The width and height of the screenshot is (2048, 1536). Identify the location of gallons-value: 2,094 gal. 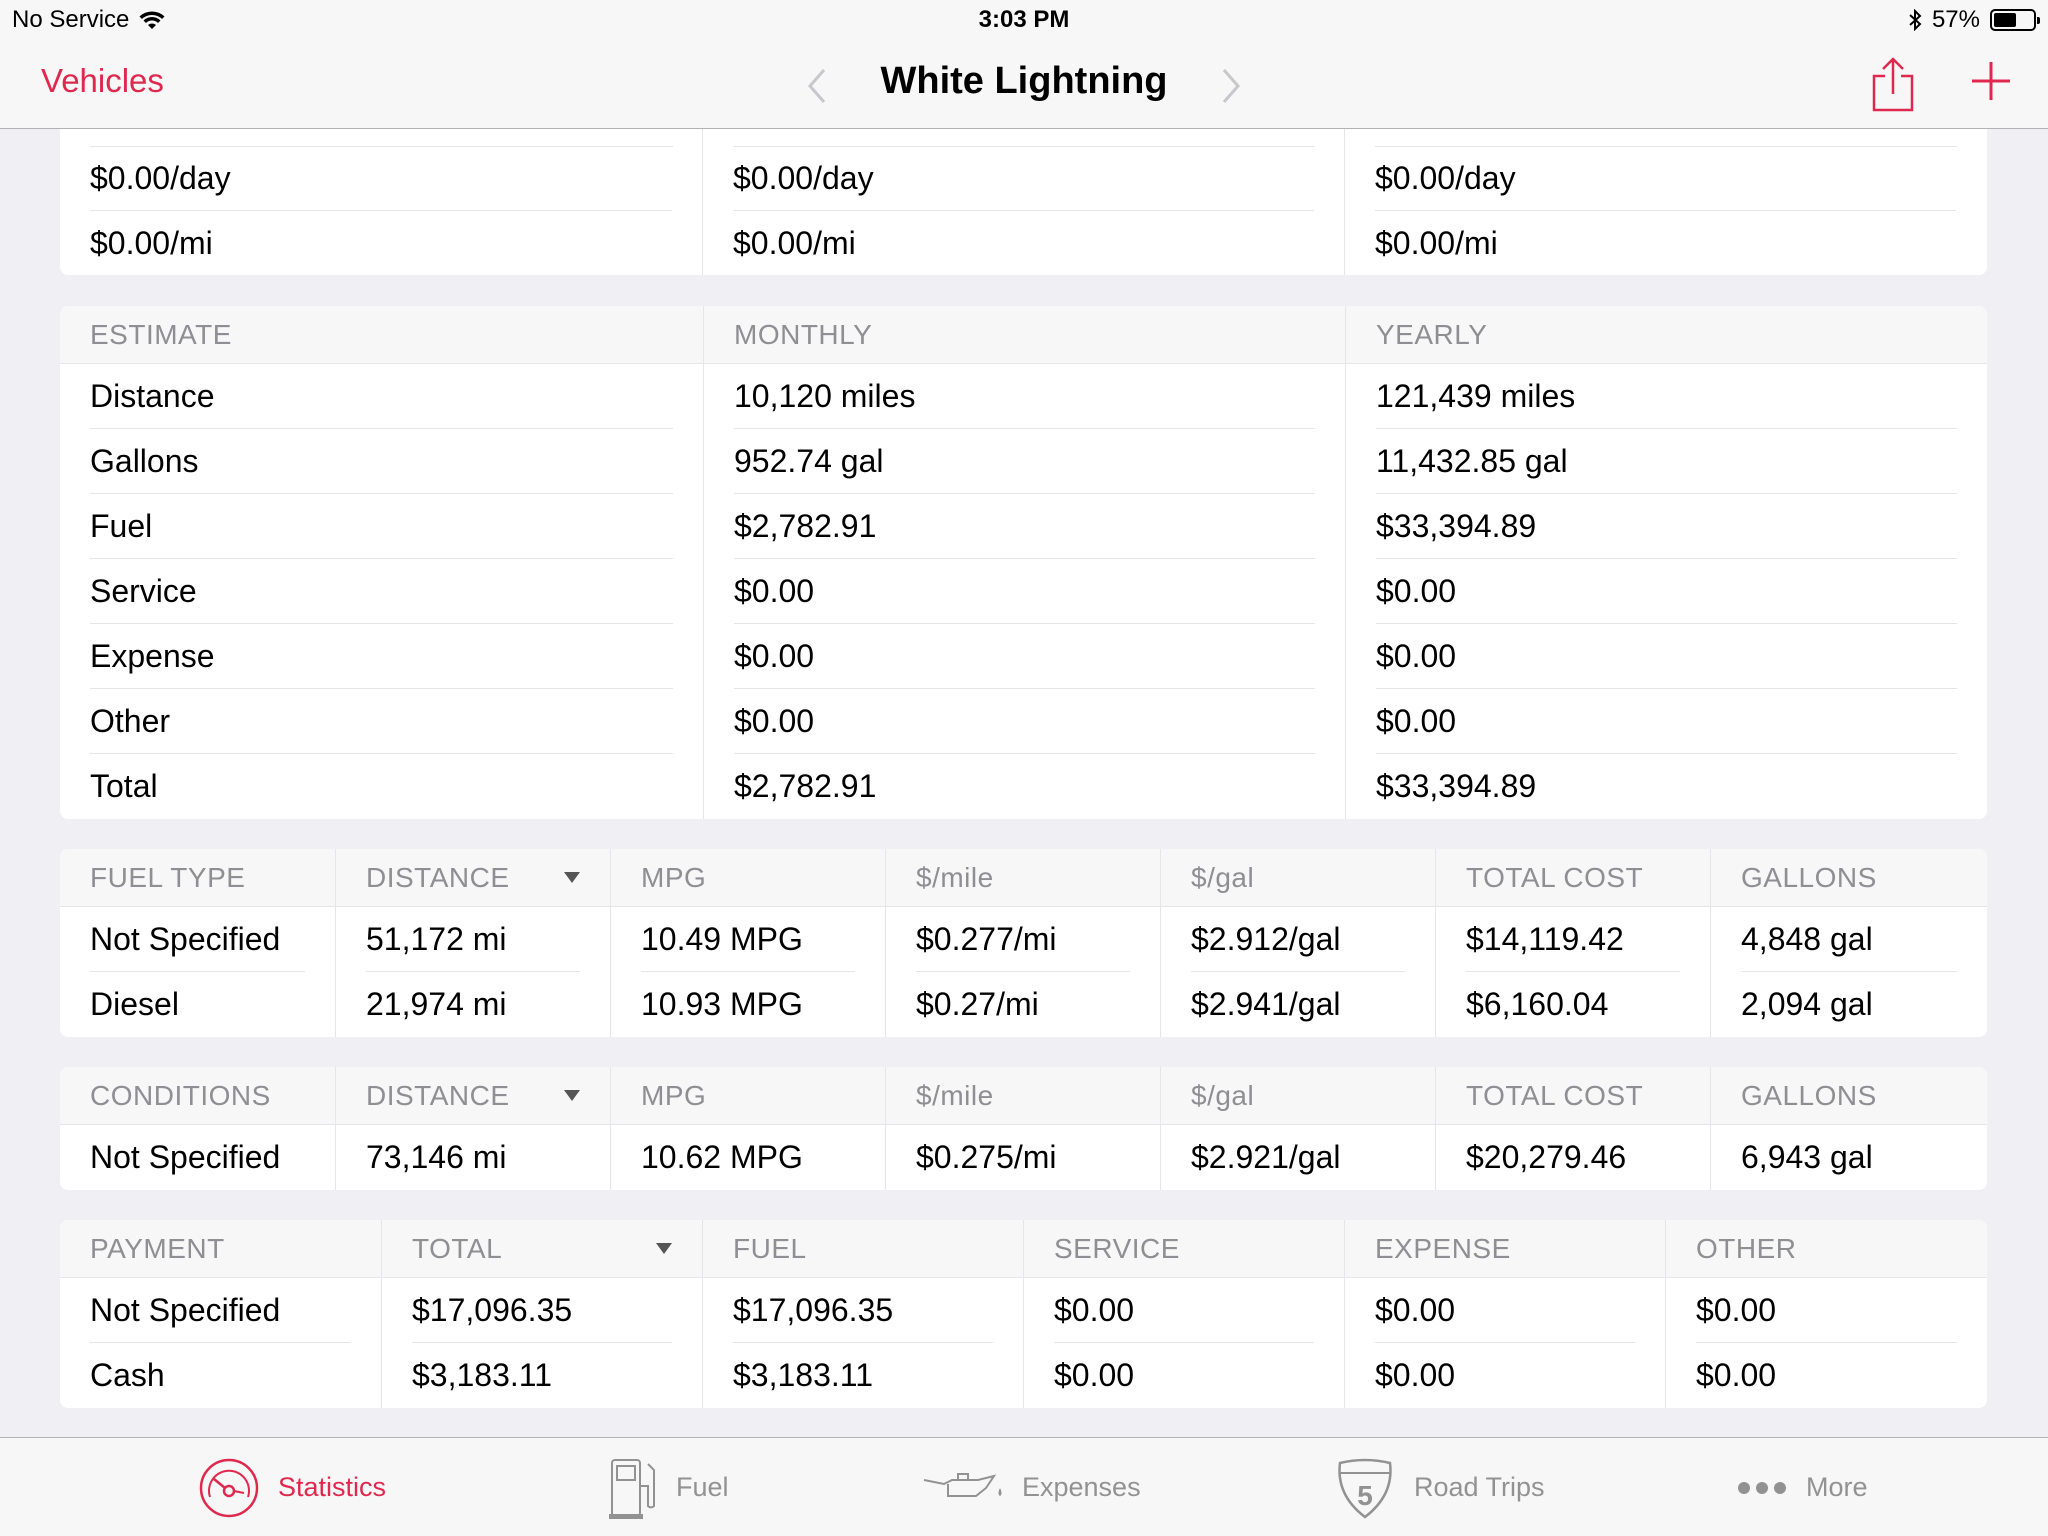
(1807, 1004).